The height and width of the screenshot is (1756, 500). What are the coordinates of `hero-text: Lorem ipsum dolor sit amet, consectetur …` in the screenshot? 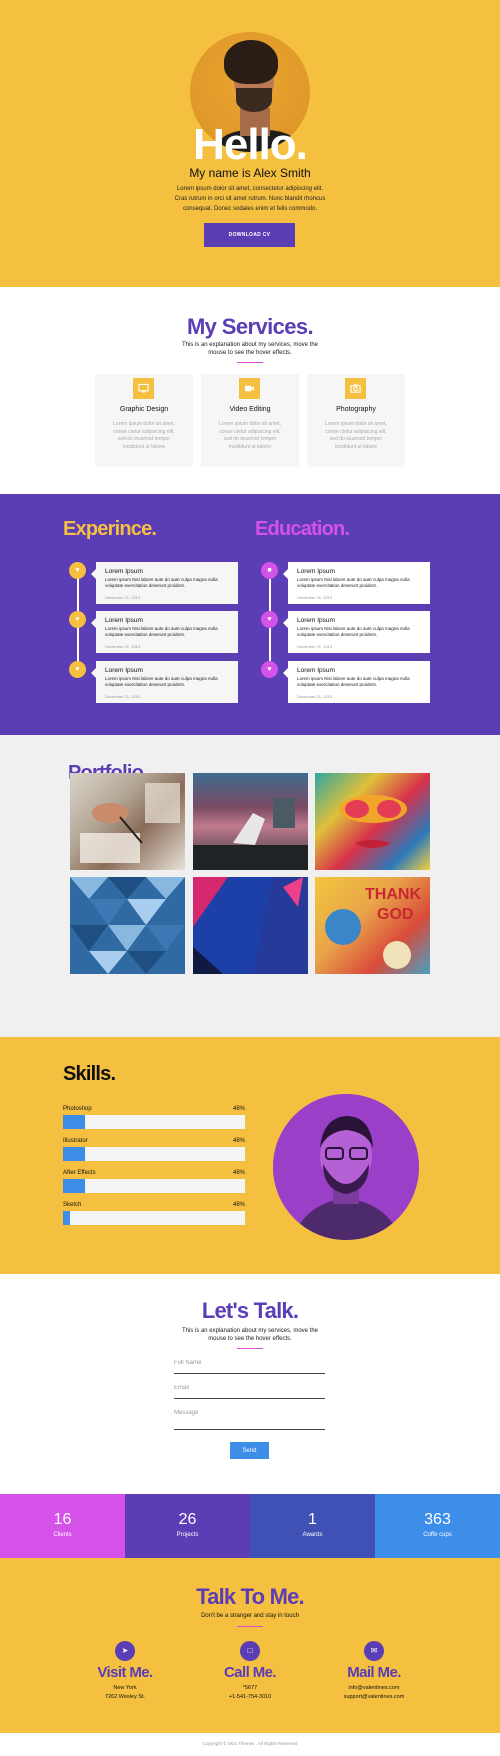 It's located at (250, 199).